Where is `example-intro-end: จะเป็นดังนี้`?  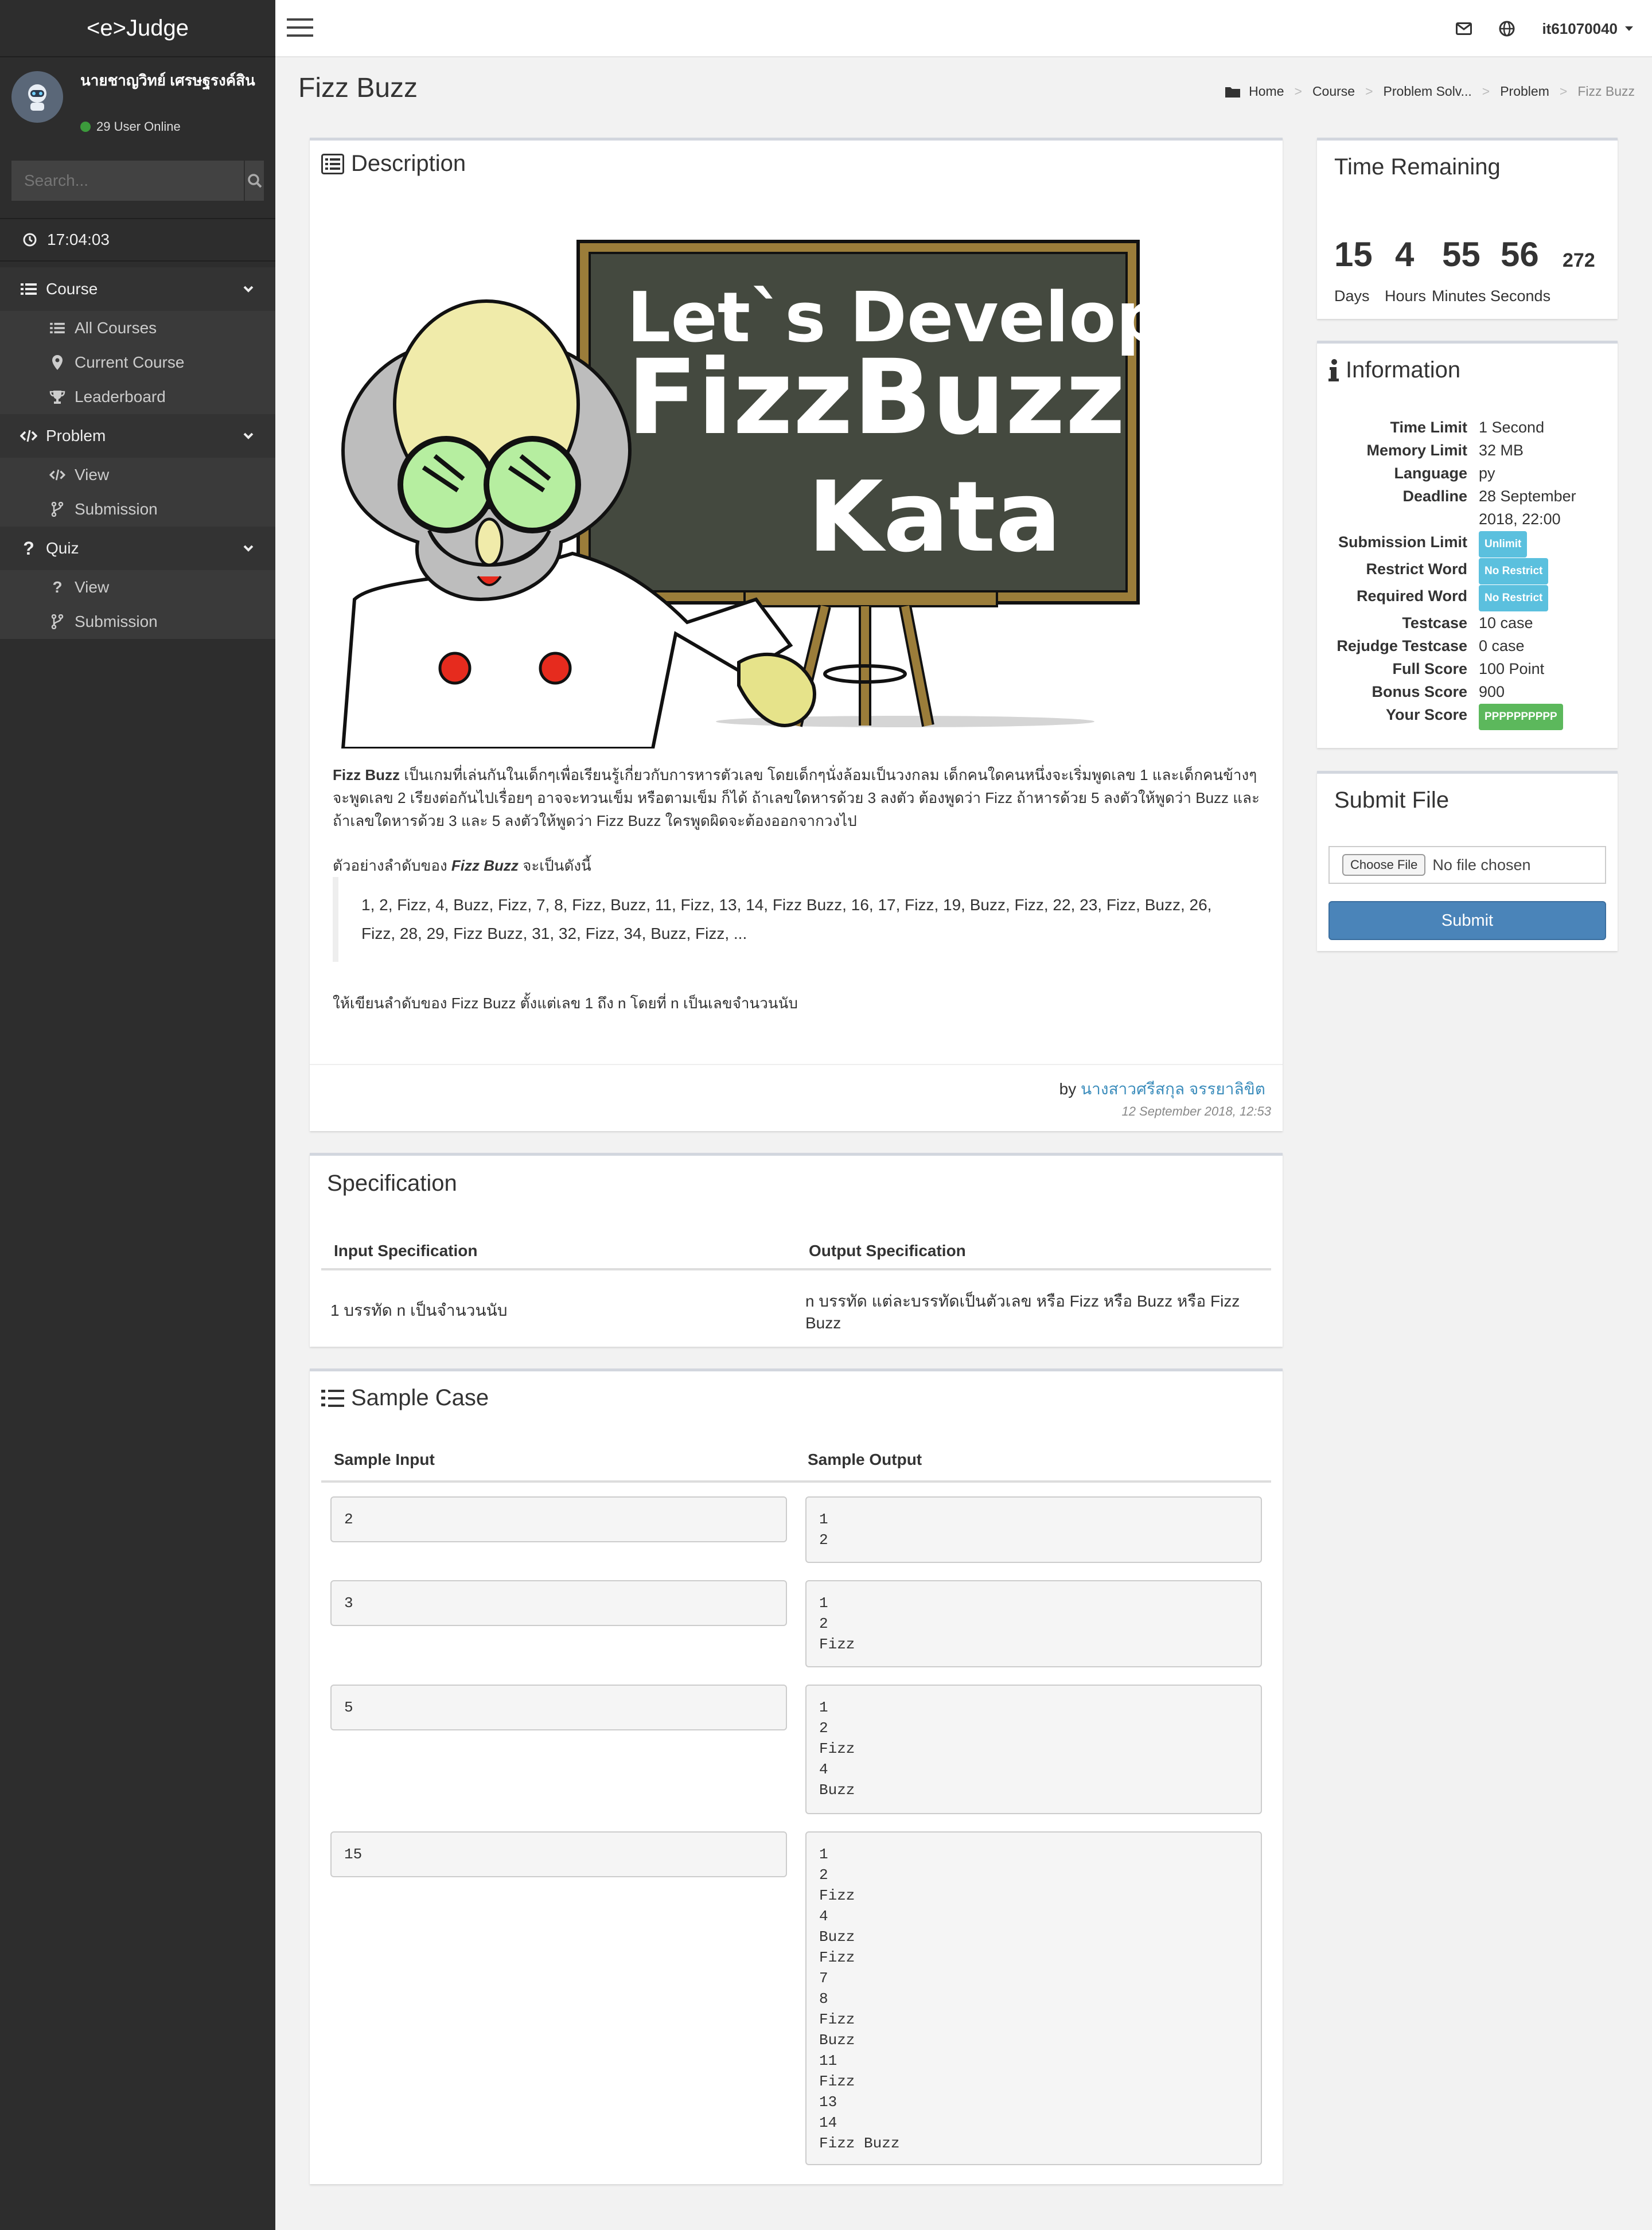 example-intro-end: จะเป็นดังนี้ is located at coordinates (554, 865).